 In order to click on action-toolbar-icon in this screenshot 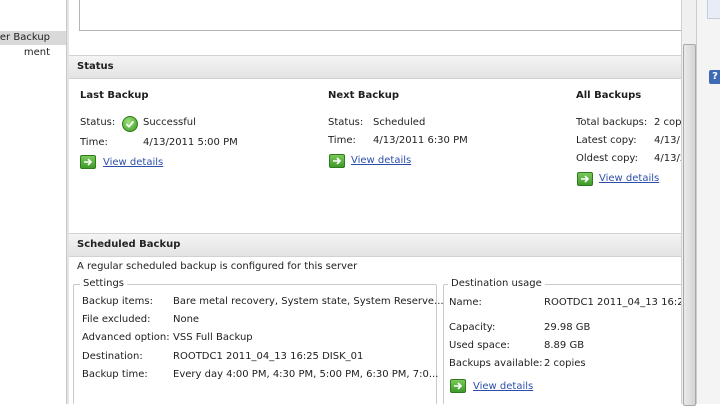, I will do `click(713, 9)`.